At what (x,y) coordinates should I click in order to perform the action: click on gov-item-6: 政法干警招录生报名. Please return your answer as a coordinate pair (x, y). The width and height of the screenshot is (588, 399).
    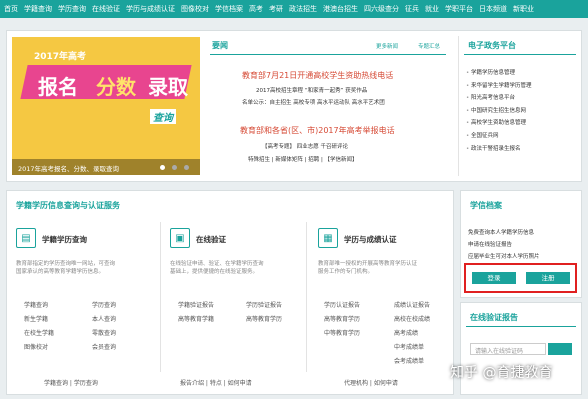
    Looking at the image, I should click on (499, 148).